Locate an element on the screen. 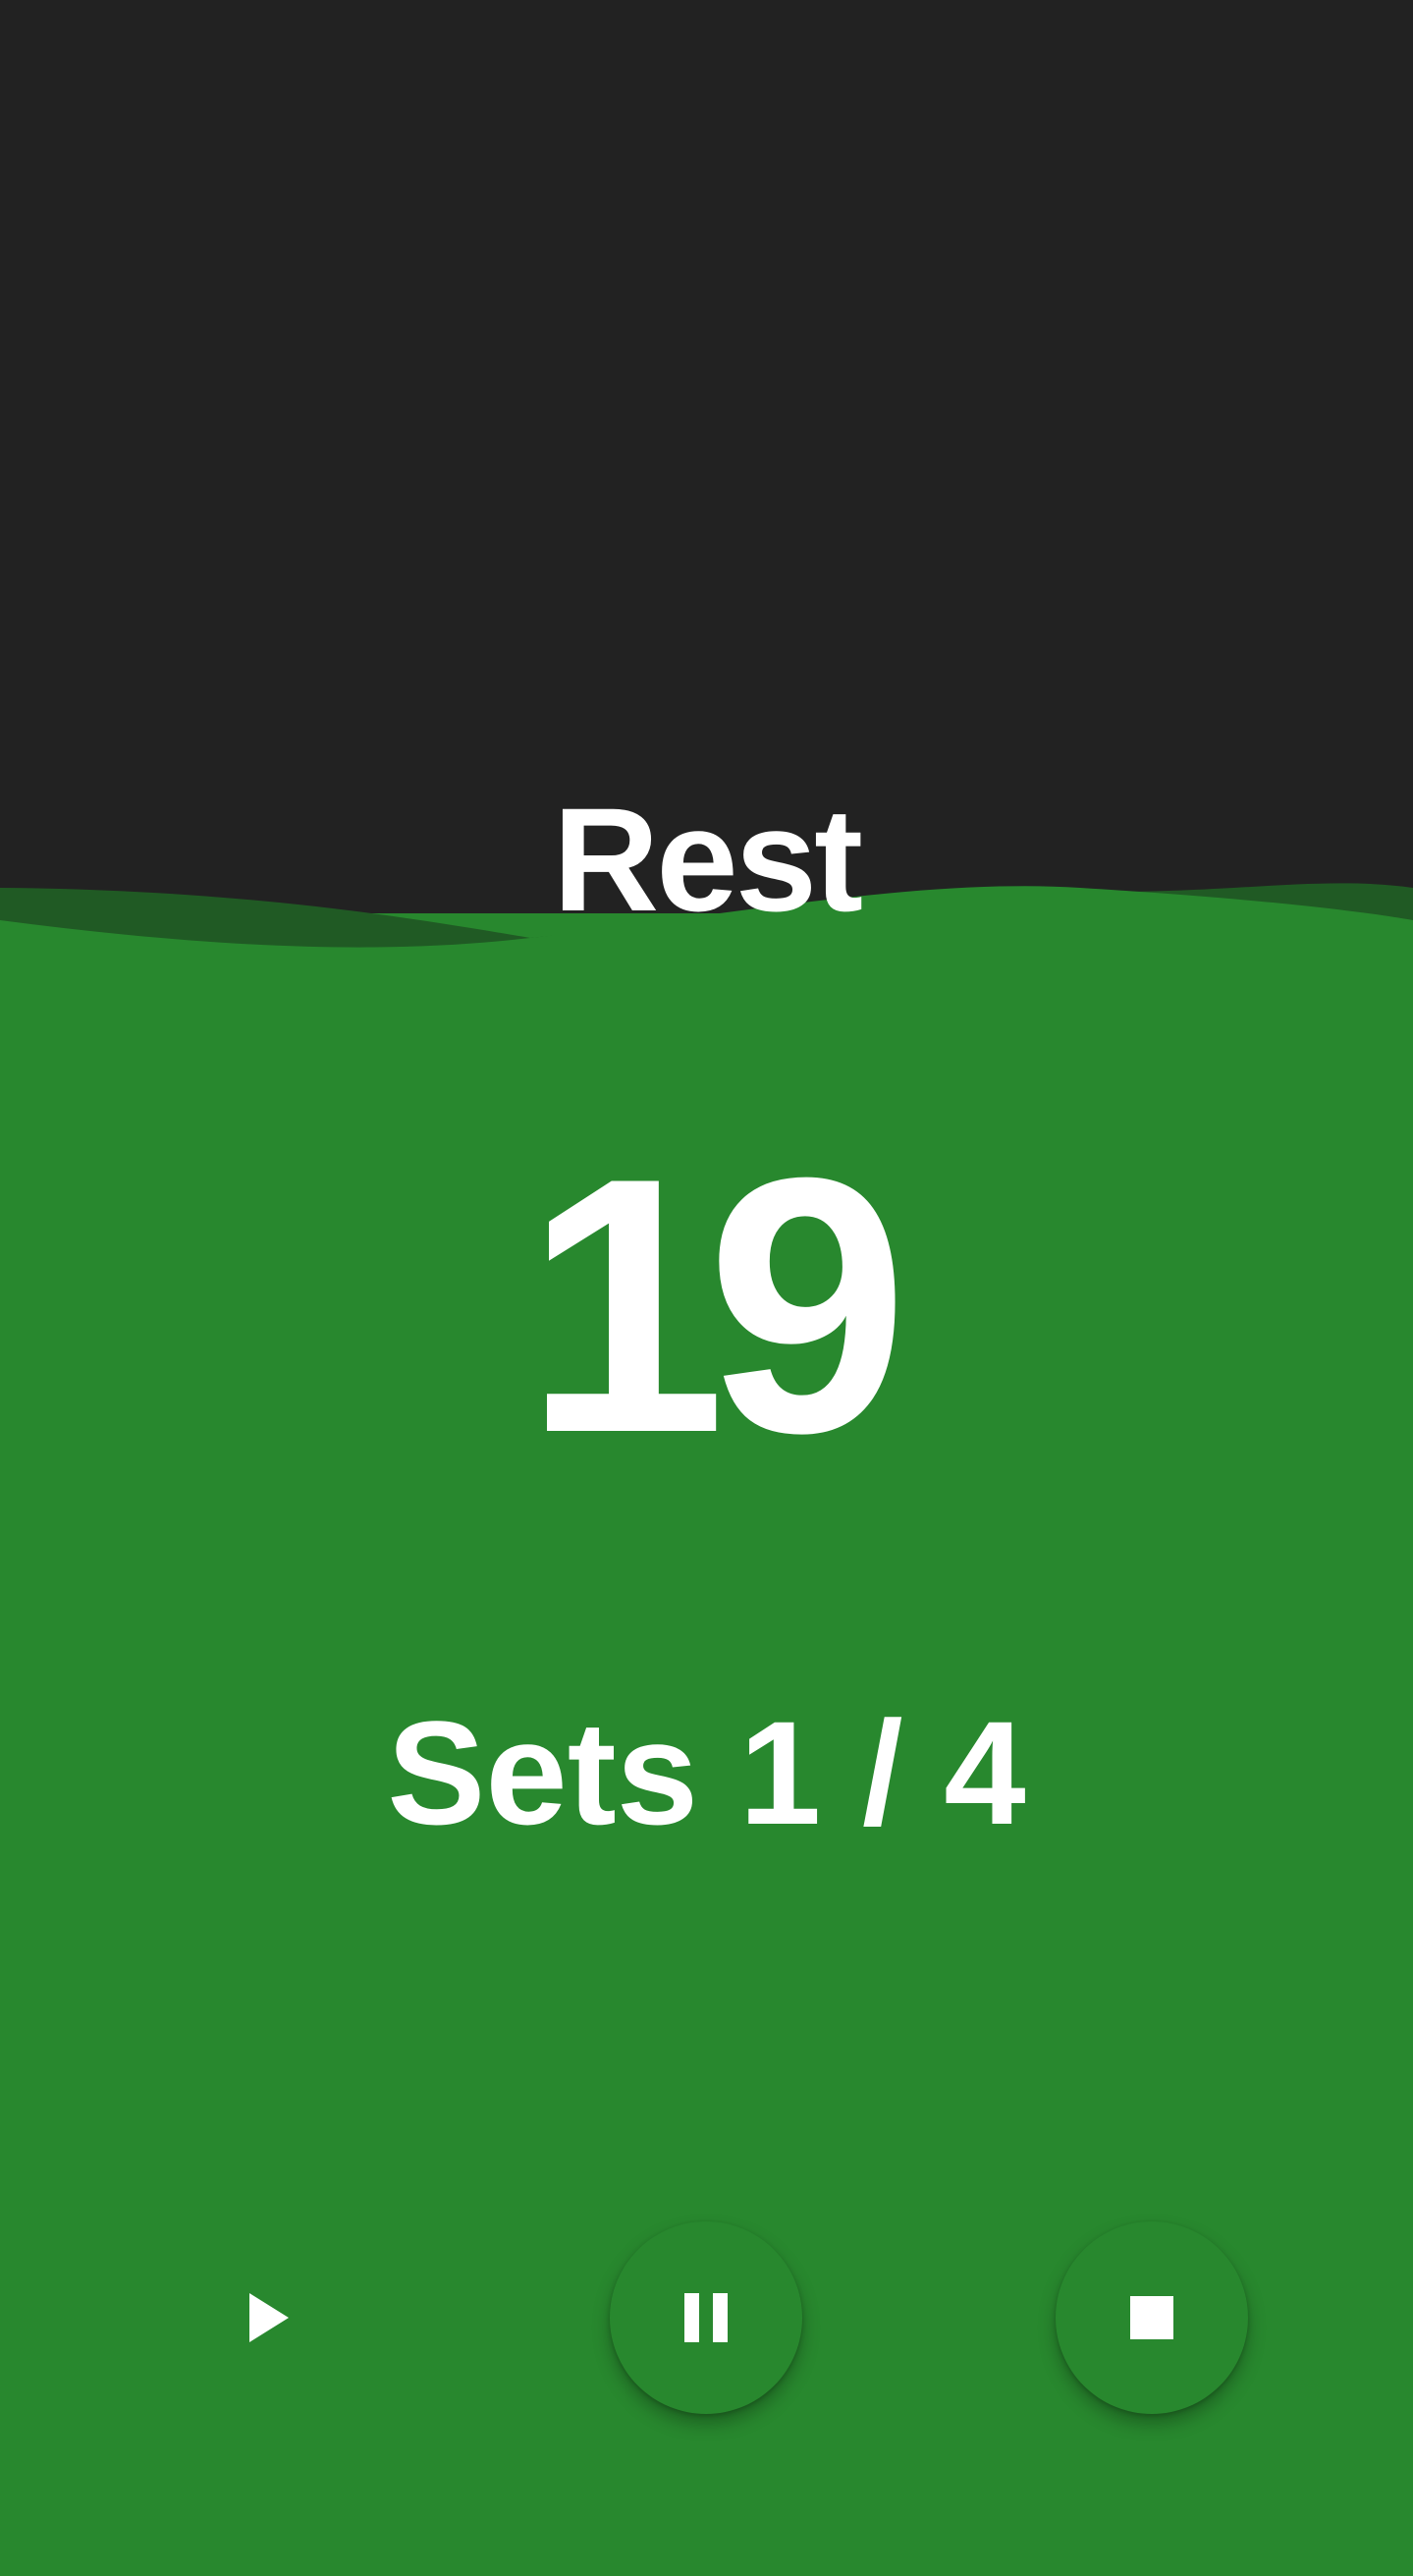  pause-icon is located at coordinates (706, 2317).